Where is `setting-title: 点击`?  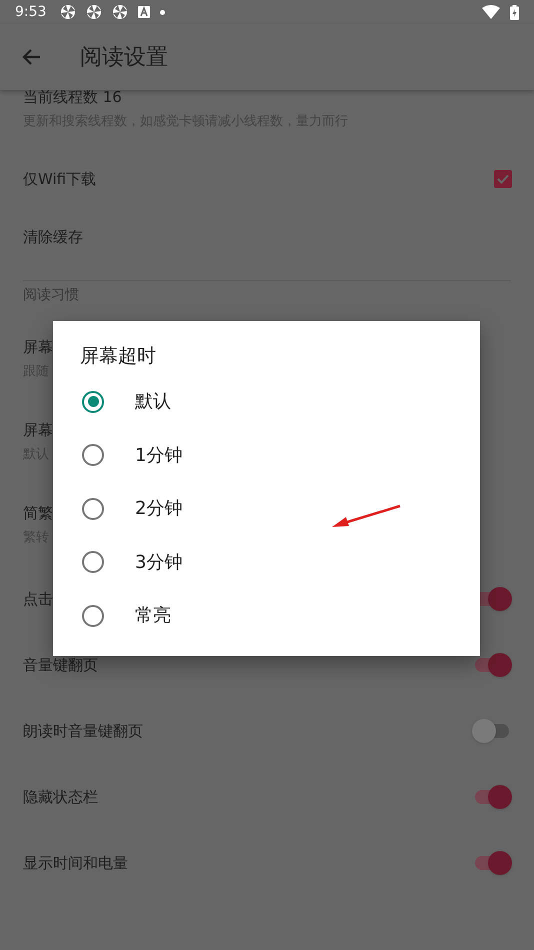 setting-title: 点击 is located at coordinates (38, 599).